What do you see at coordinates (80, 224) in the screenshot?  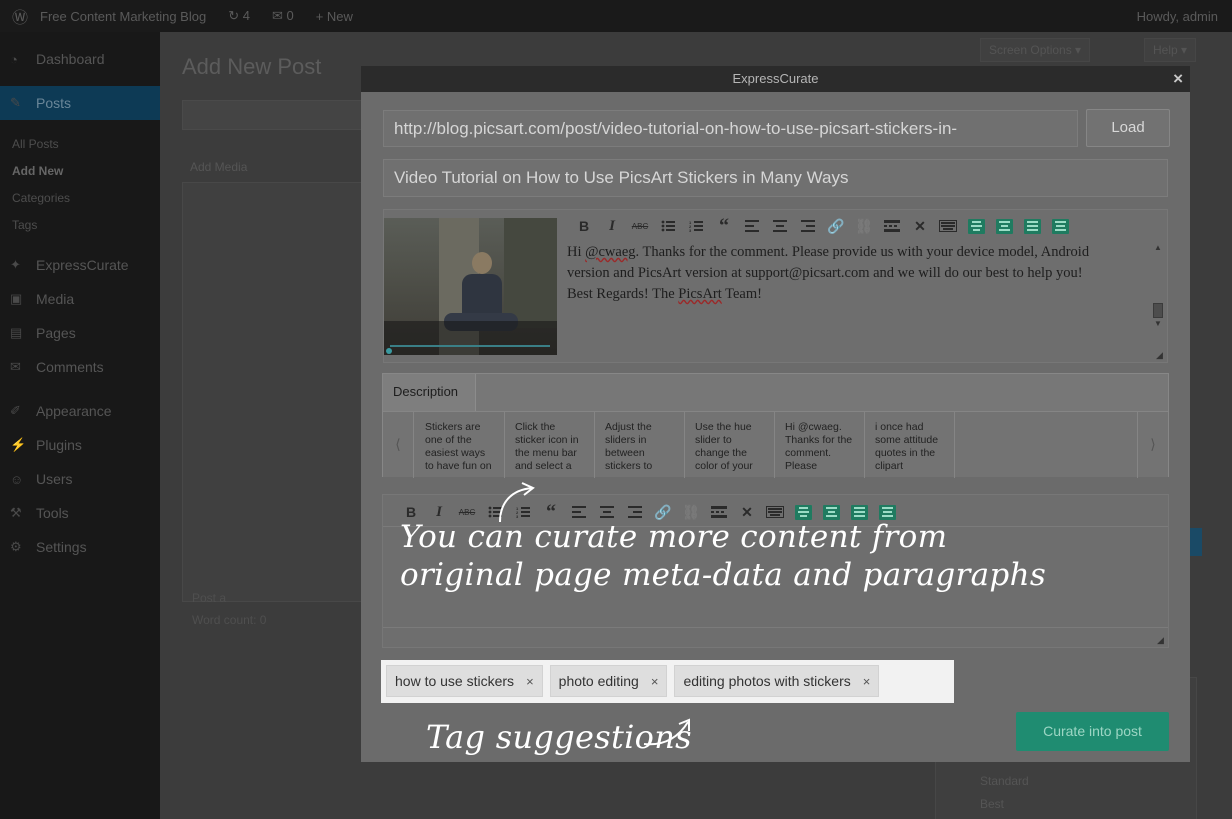 I see `sidebar-sub-tags: Tags` at bounding box center [80, 224].